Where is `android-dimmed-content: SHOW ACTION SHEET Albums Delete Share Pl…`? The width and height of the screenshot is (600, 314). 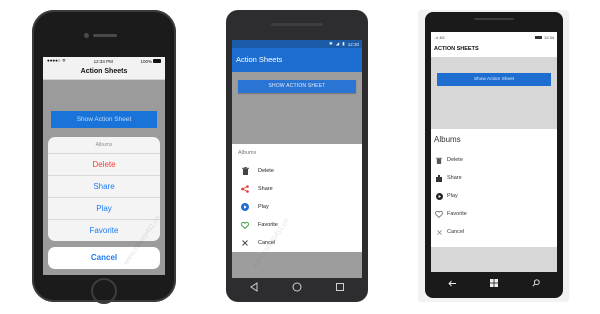
android-dimmed-content: SHOW ACTION SHEET Albums Delete Share Pl… is located at coordinates (297, 175).